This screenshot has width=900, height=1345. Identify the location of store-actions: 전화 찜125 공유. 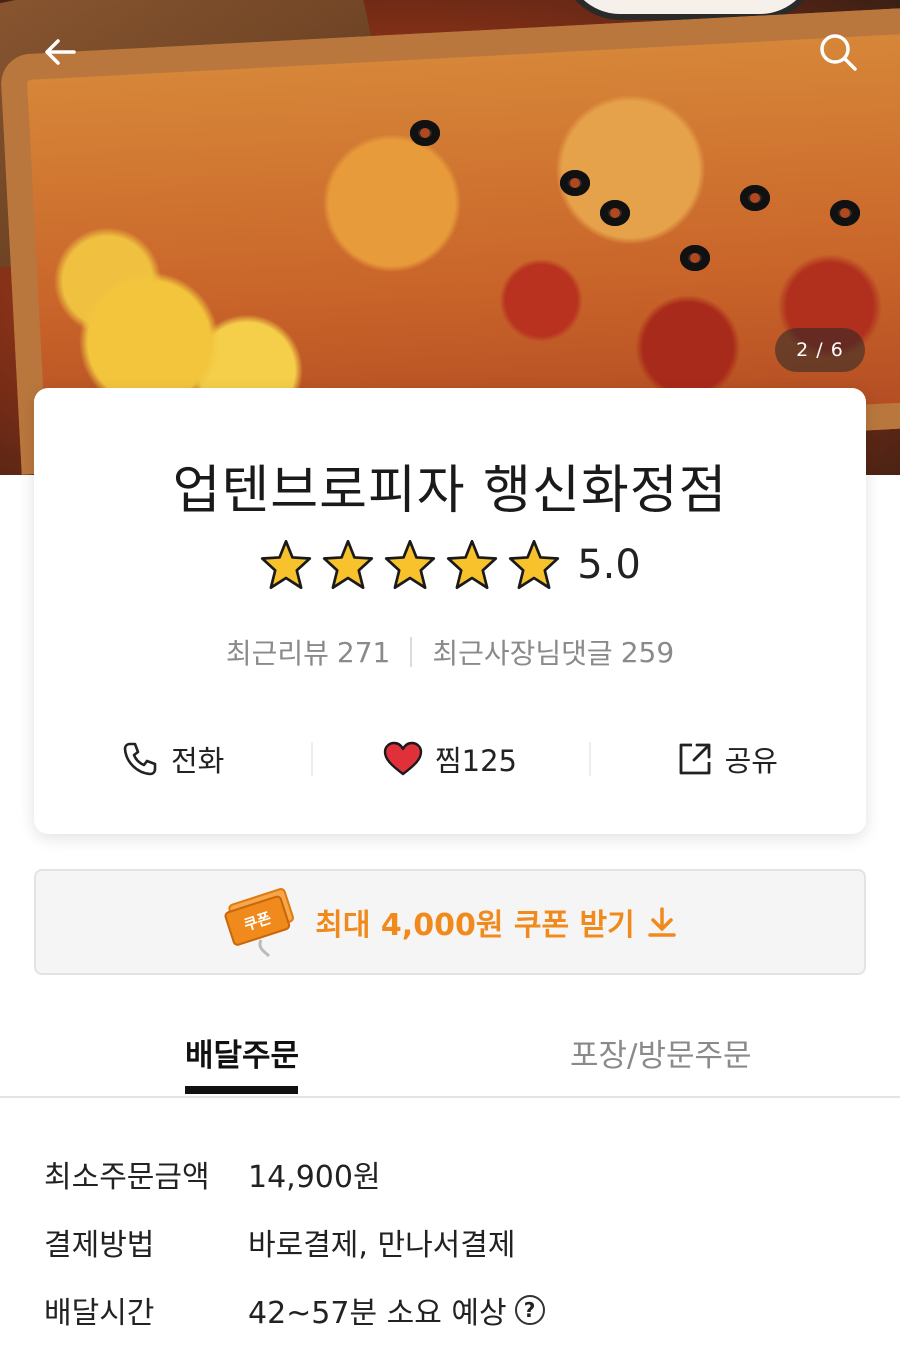
(450, 759).